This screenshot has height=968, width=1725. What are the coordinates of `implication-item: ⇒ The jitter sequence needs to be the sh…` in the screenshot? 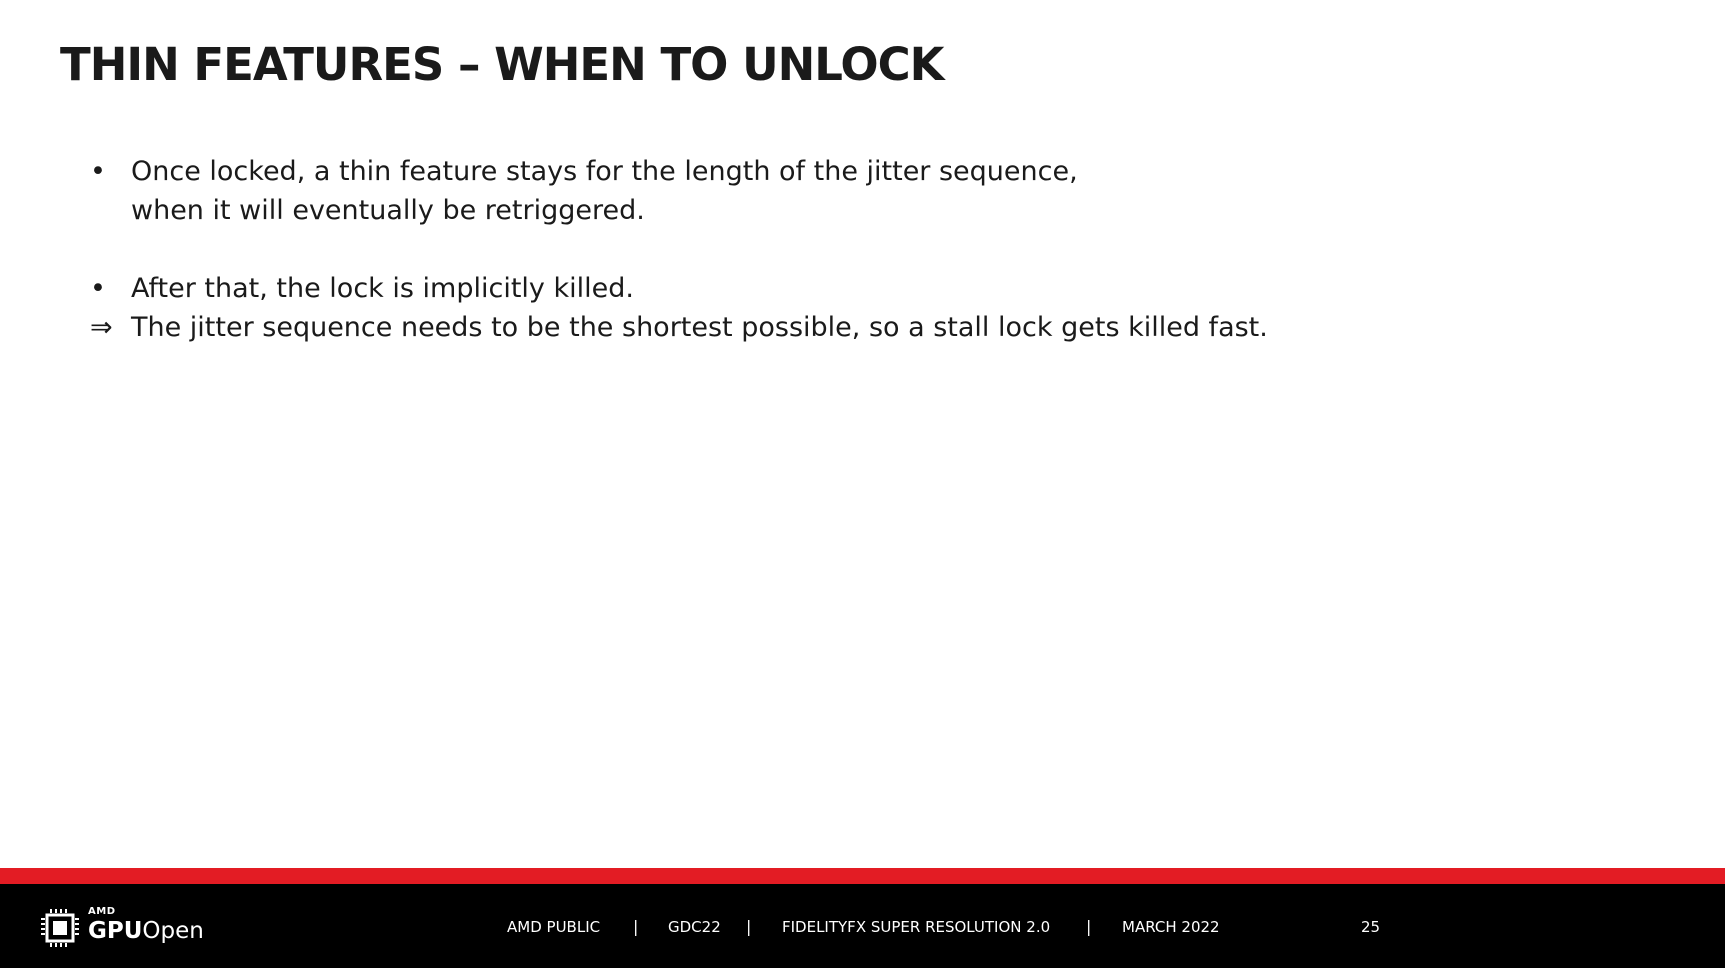 It's located at (790, 327).